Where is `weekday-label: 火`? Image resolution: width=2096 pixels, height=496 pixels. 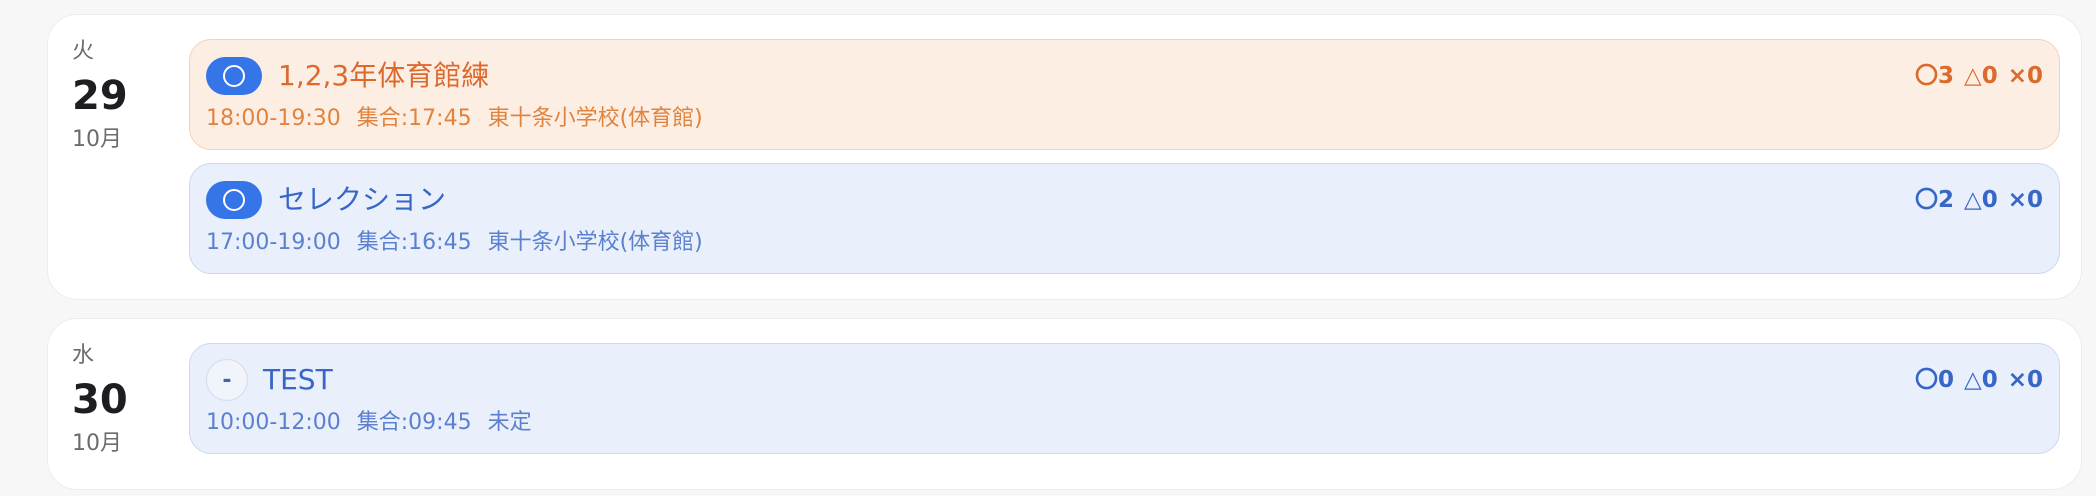 weekday-label: 火 is located at coordinates (83, 51).